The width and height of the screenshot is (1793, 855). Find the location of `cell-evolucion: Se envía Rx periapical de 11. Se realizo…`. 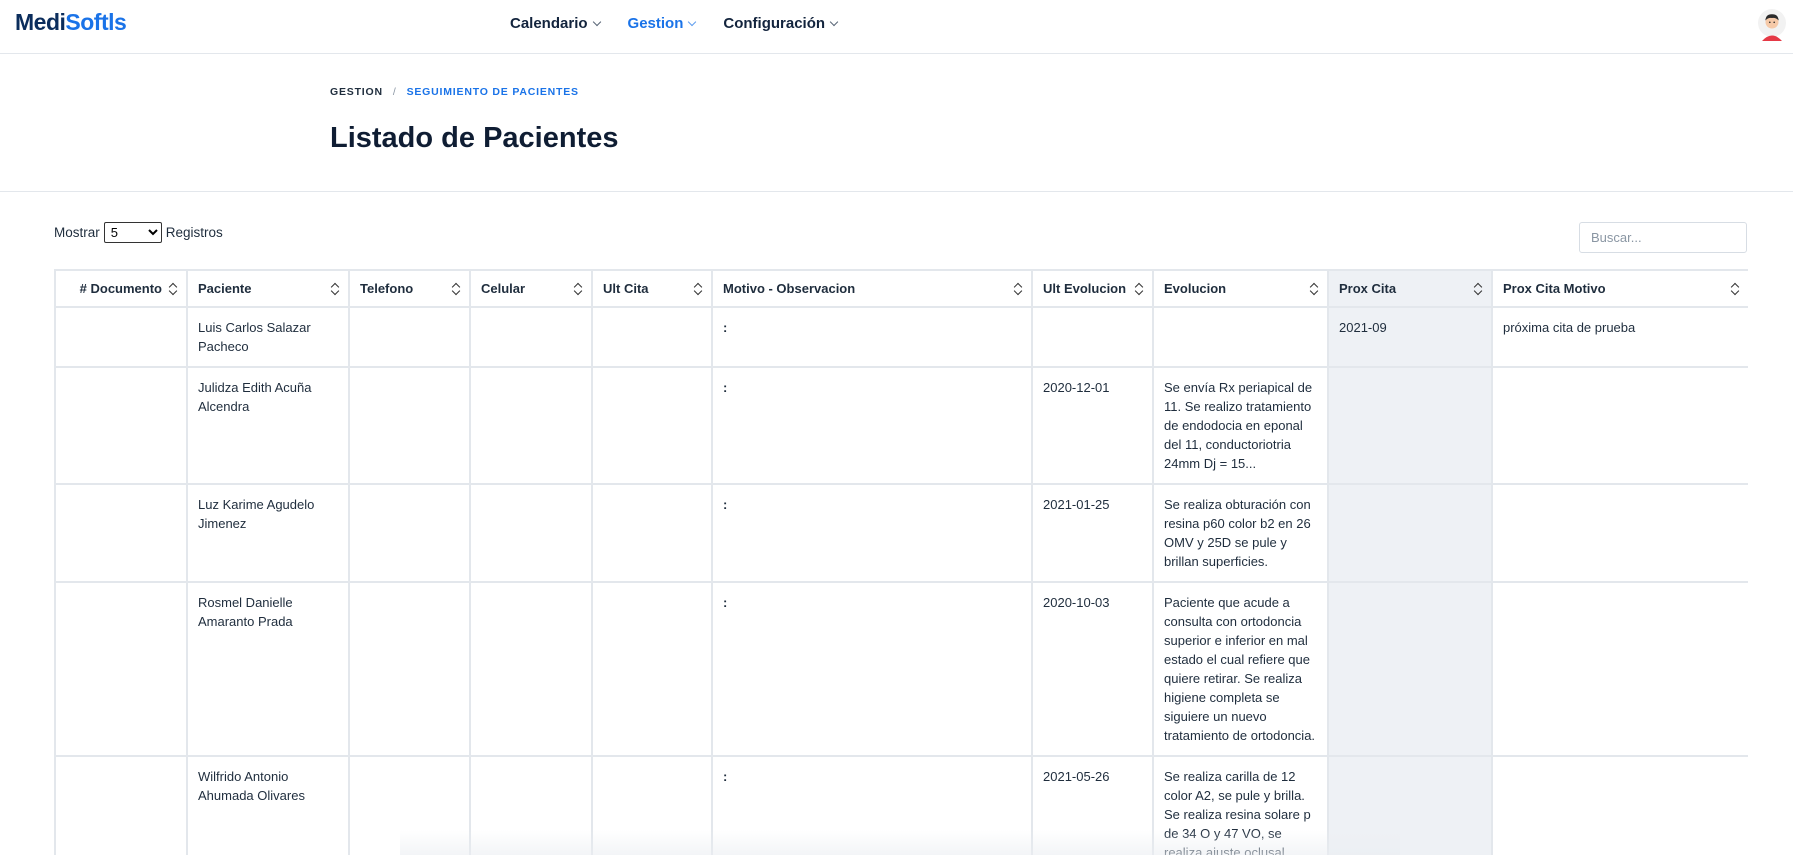

cell-evolucion: Se envía Rx periapical de 11. Se realizo… is located at coordinates (1240, 425).